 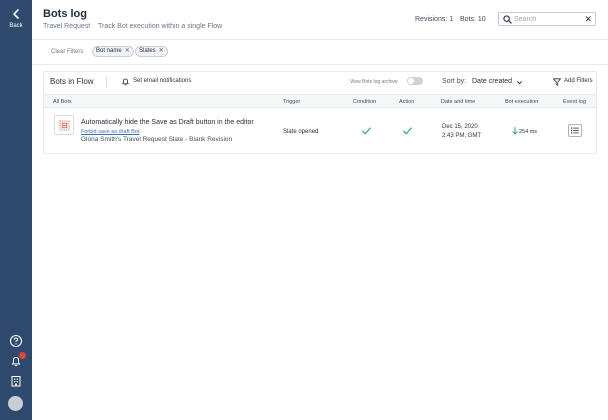 I want to click on filter-chip-label: Slates, so click(x=147, y=51).